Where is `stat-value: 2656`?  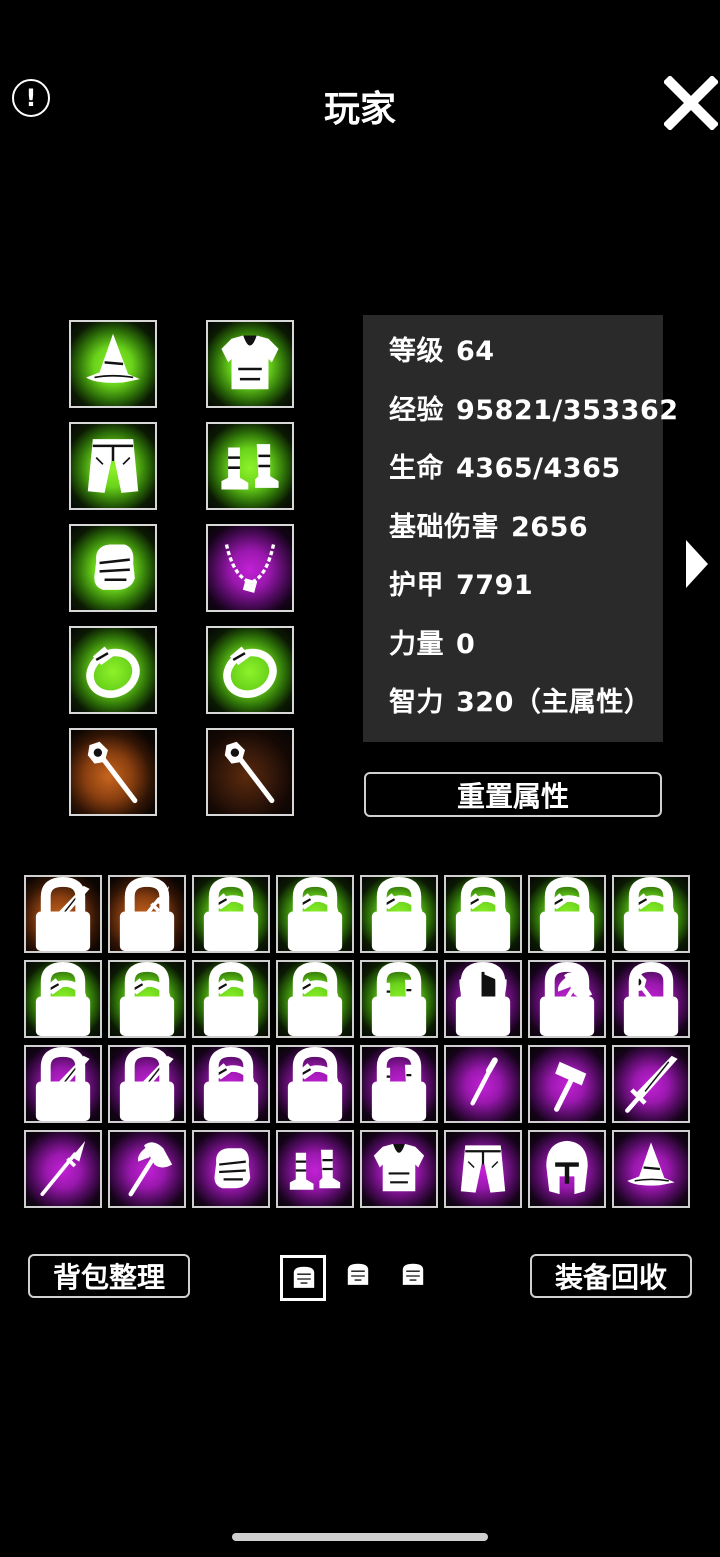
stat-value: 2656 is located at coordinates (550, 527).